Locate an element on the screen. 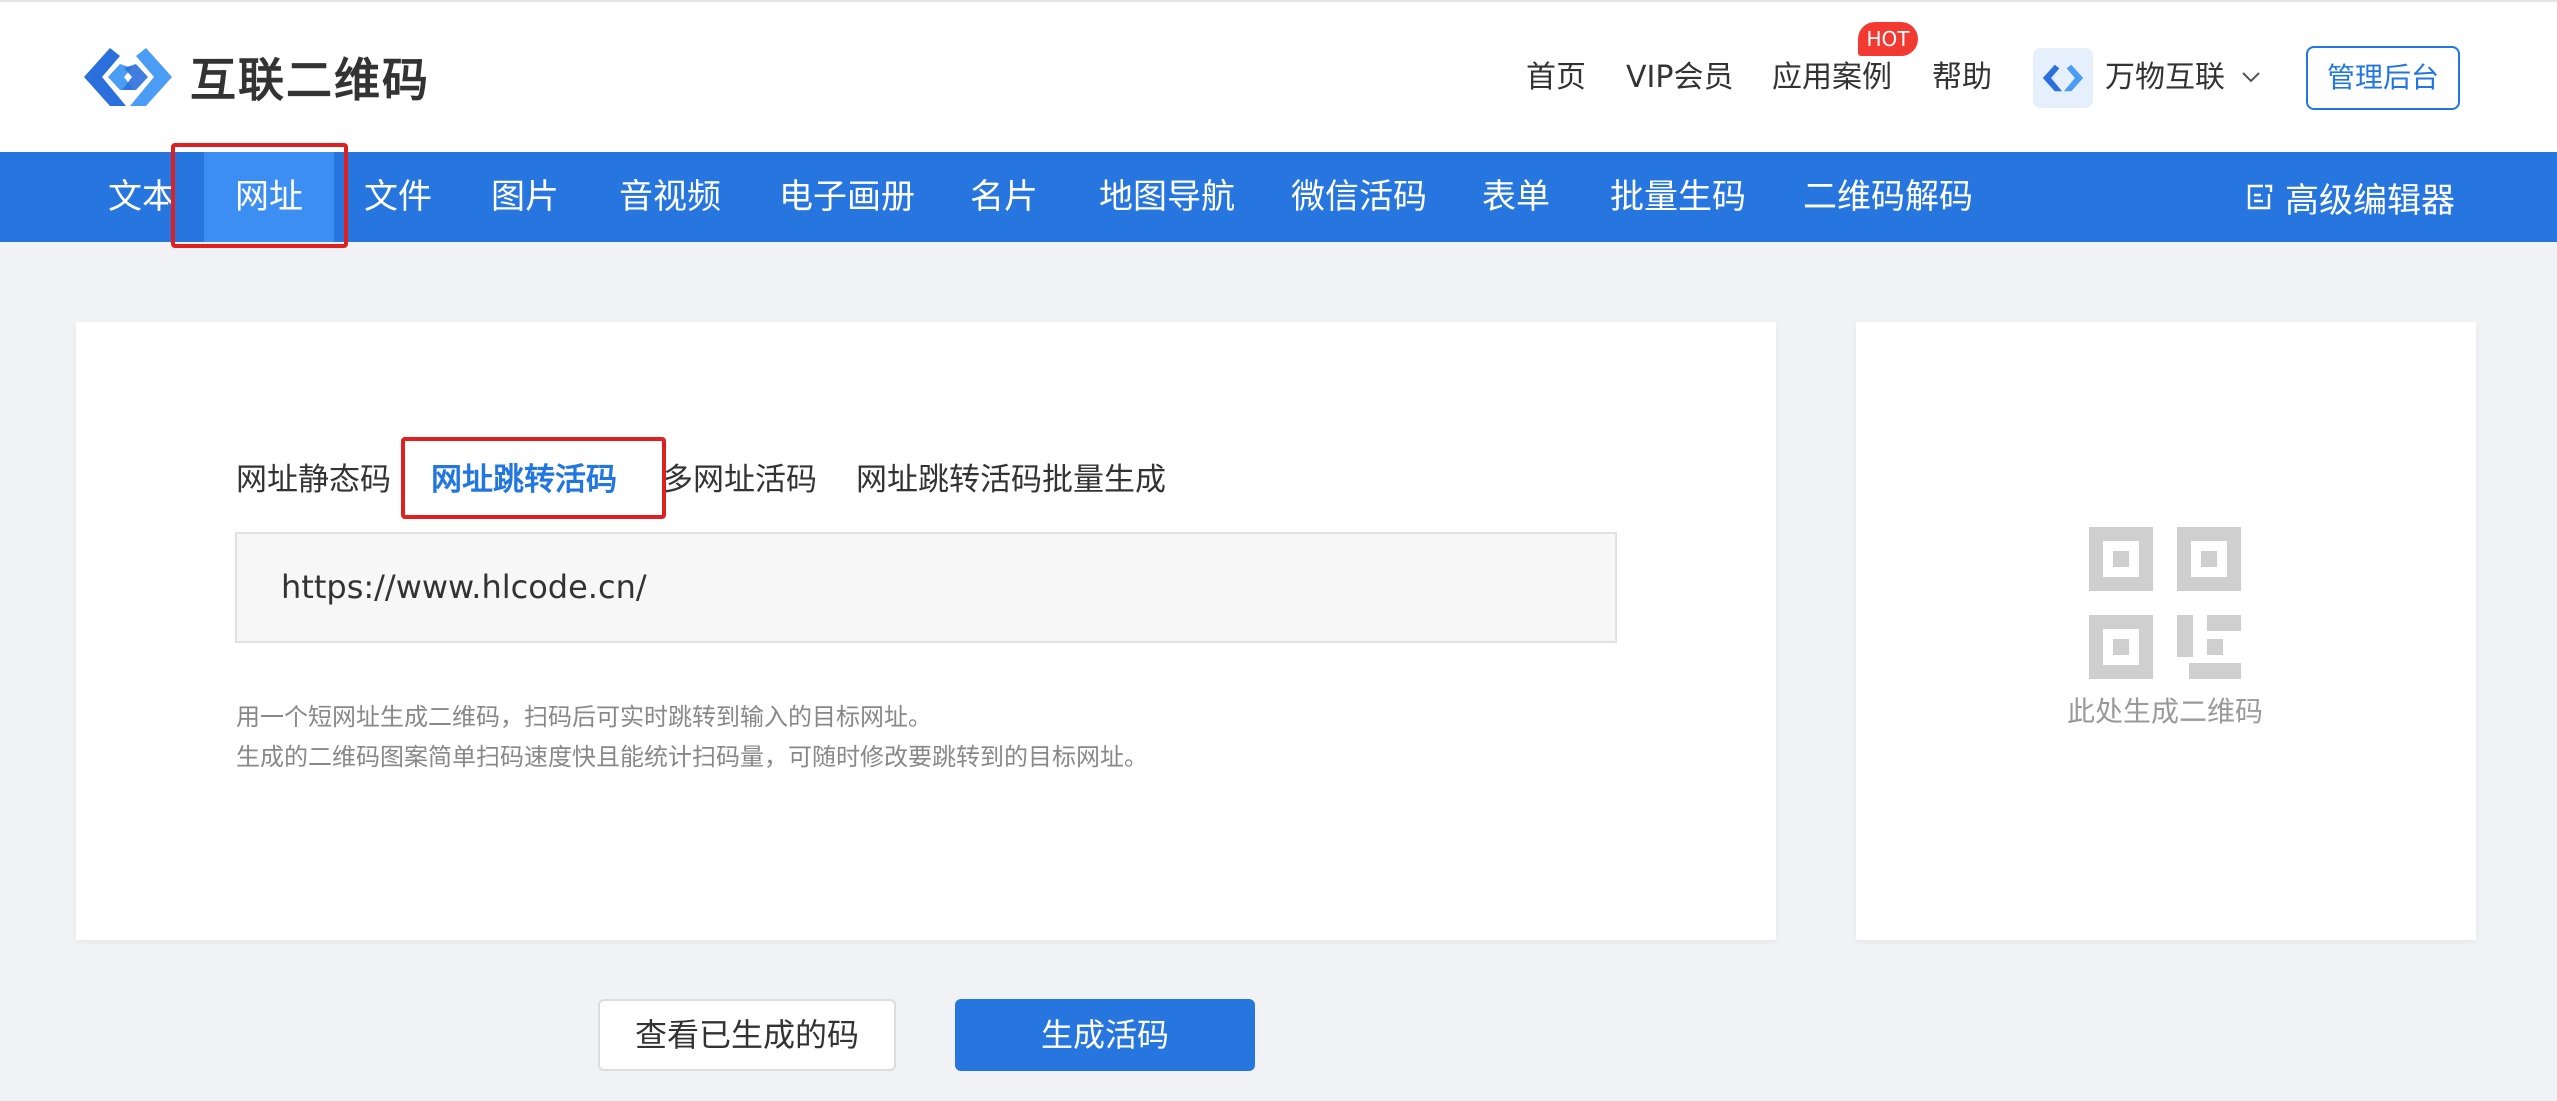 The height and width of the screenshot is (1101, 2557). nav-item-decode: 二维码解码 is located at coordinates (1888, 197).